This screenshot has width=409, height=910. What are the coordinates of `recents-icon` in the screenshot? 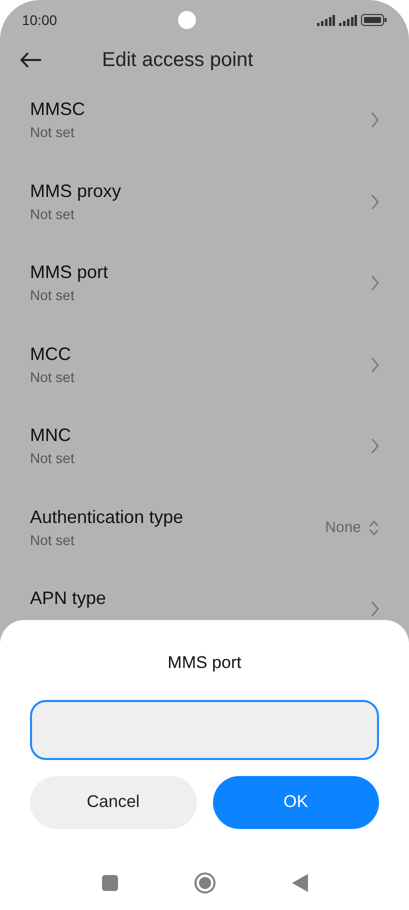 It's located at (110, 883).